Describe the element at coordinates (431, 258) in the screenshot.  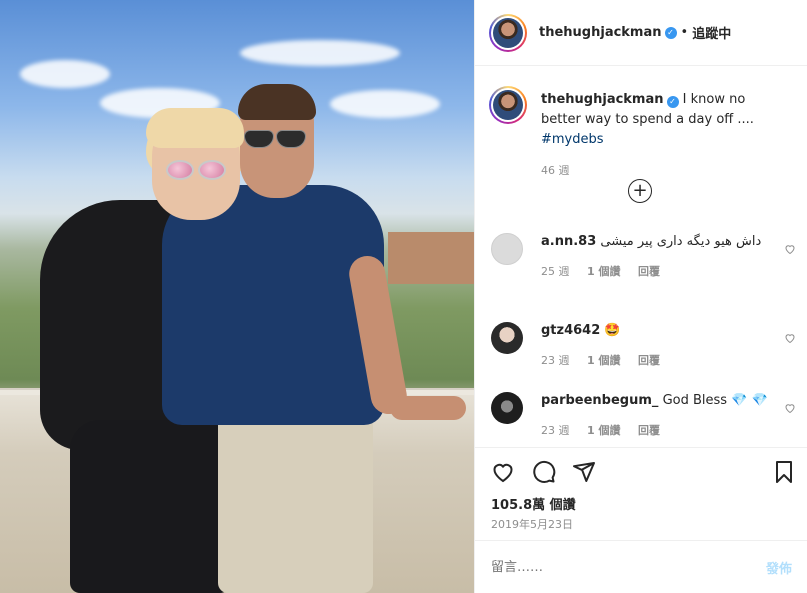
I see `building` at that location.